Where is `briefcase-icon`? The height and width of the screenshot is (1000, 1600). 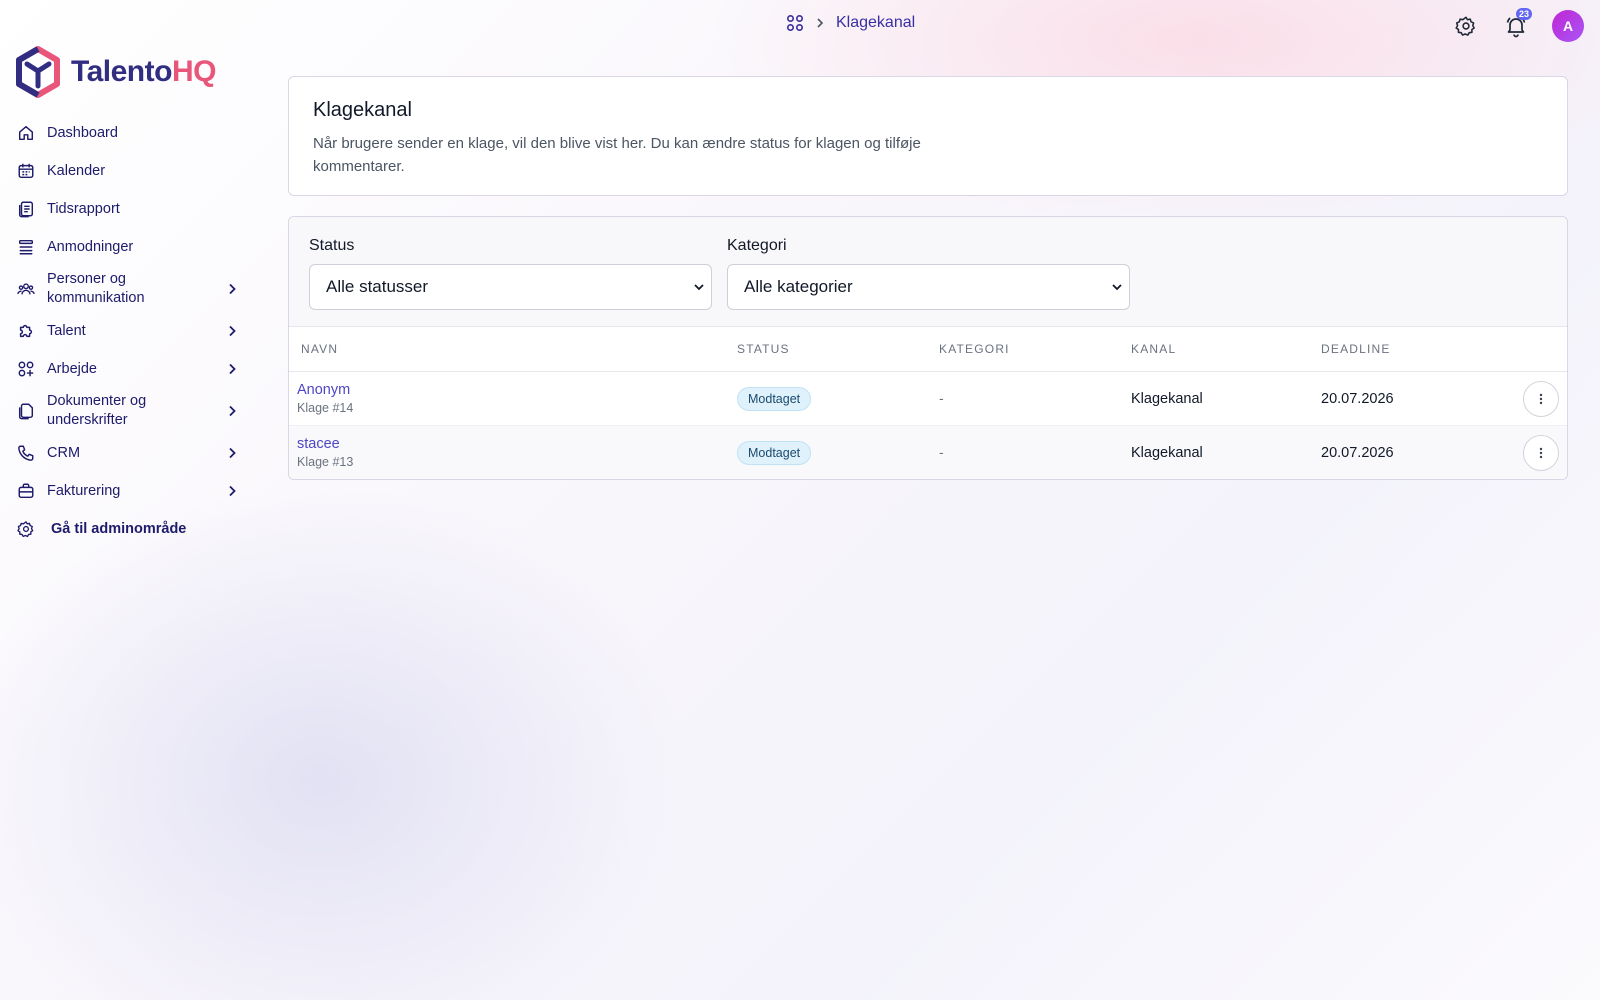
briefcase-icon is located at coordinates (26, 491).